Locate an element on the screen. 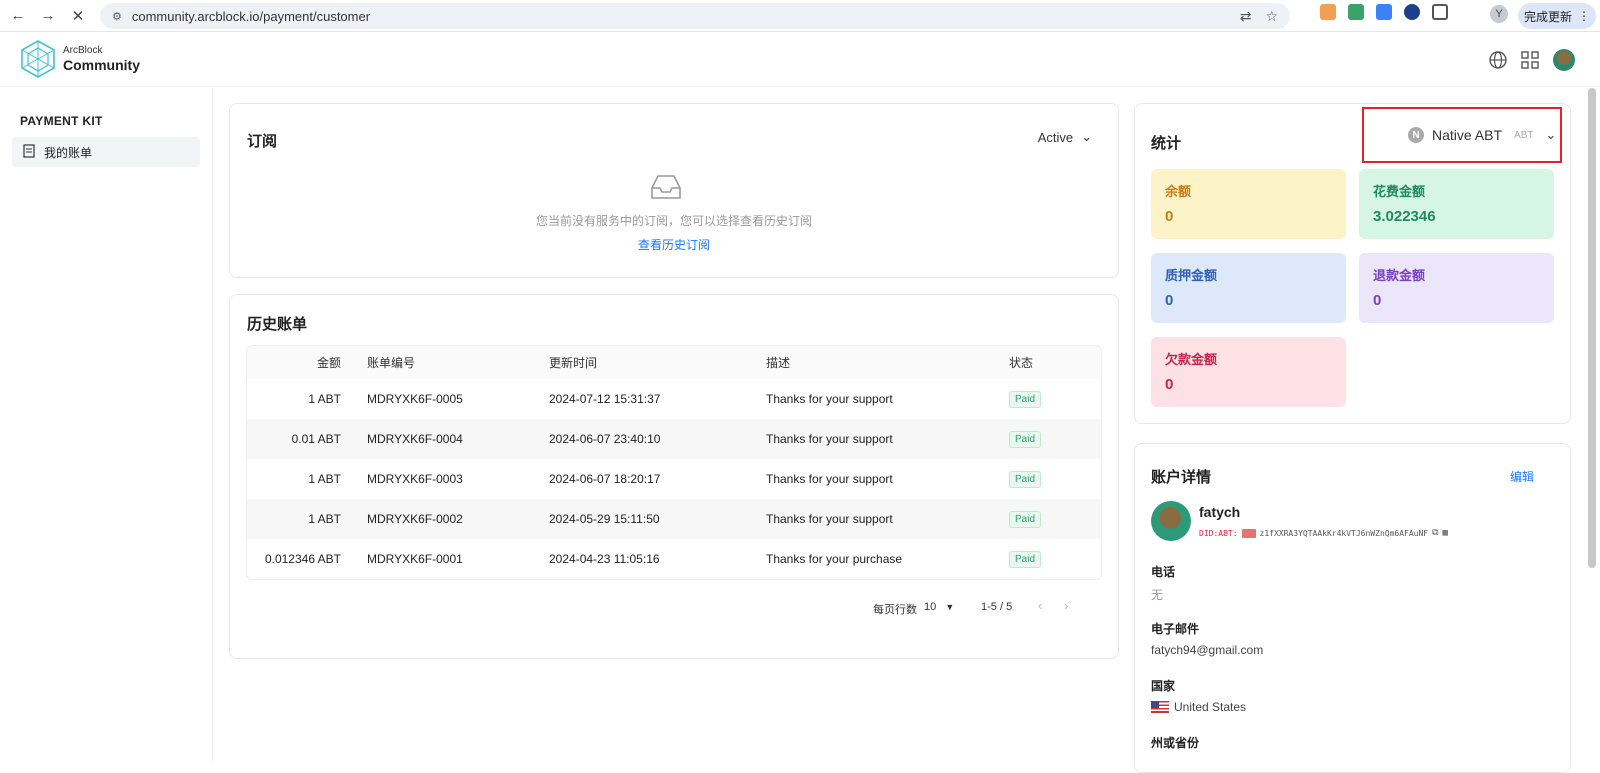 The image size is (1600, 773). view-history-subscriptions-link: 查看历史订阅 is located at coordinates (674, 244).